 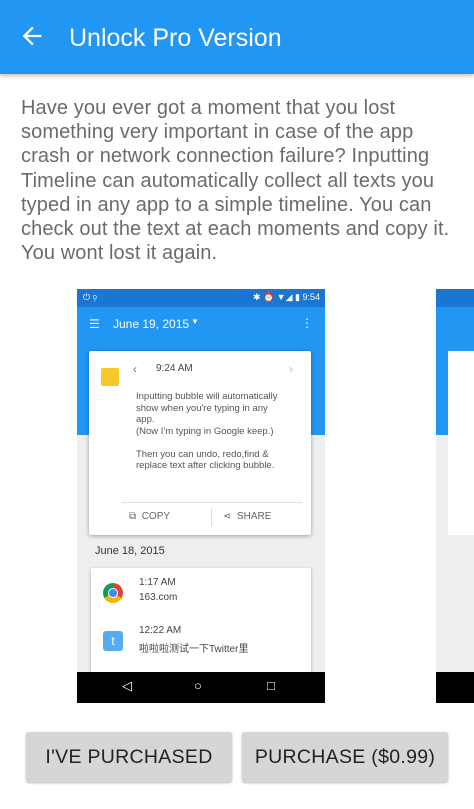 What do you see at coordinates (202, 454) in the screenshot?
I see `message-line: Then you can undo, redo,find &` at bounding box center [202, 454].